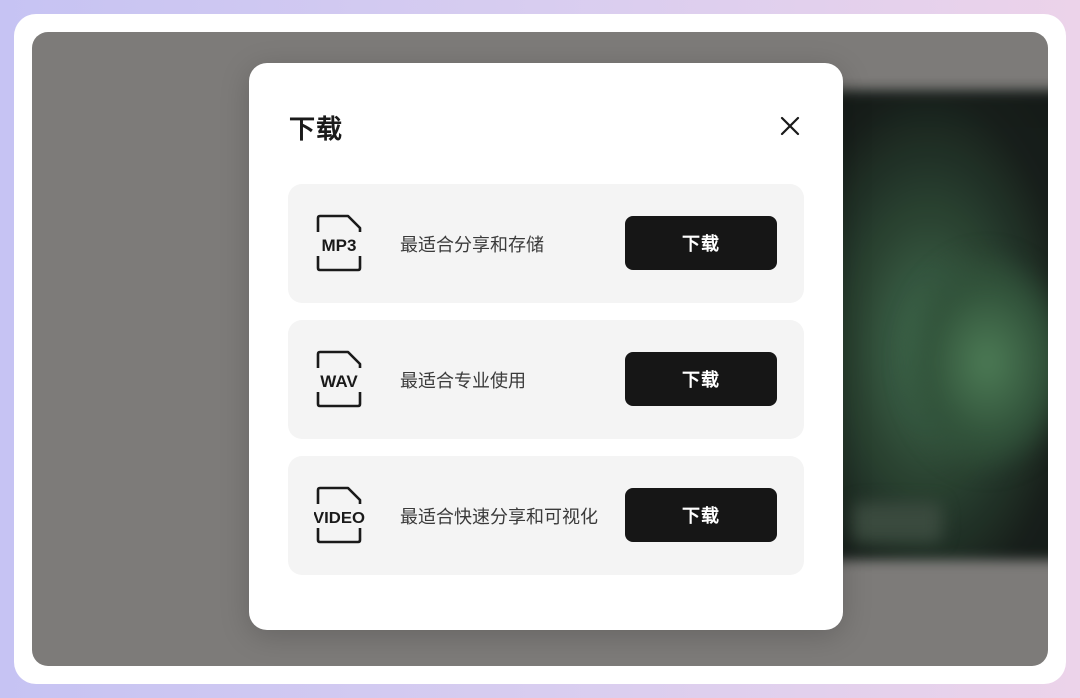 The height and width of the screenshot is (698, 1080). Describe the element at coordinates (463, 381) in the screenshot. I see `option-description: 最适合专业使用` at that location.